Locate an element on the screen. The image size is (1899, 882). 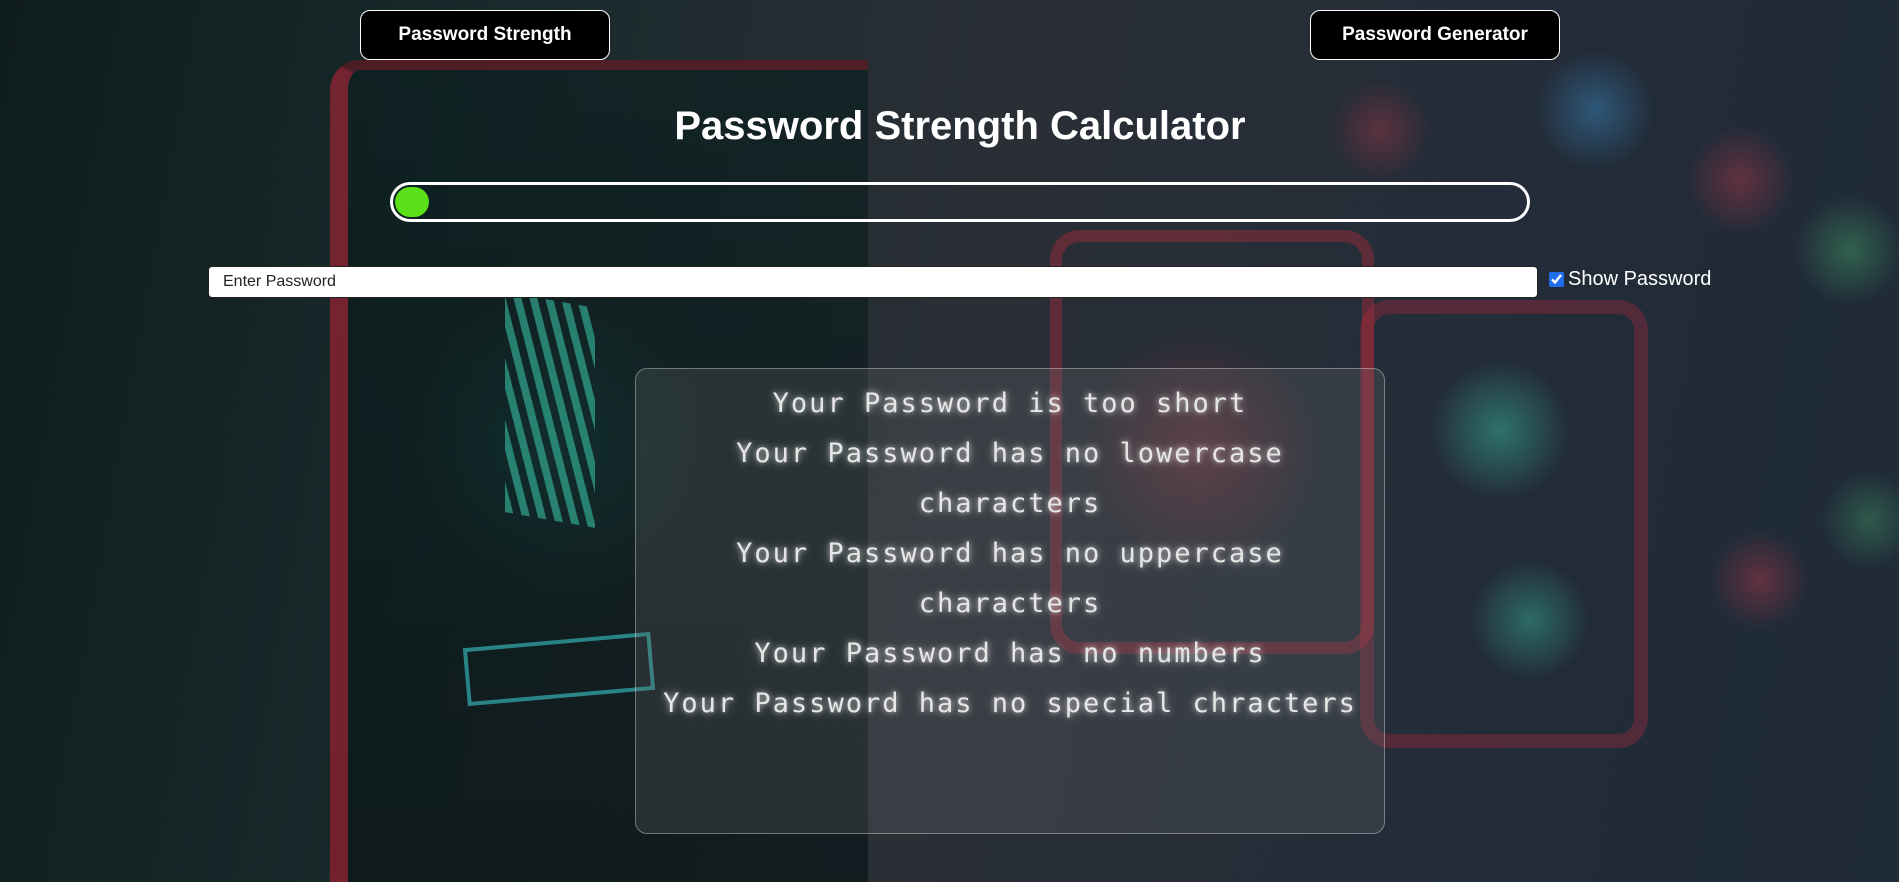
show-password-toggle: Show Password is located at coordinates (1629, 279).